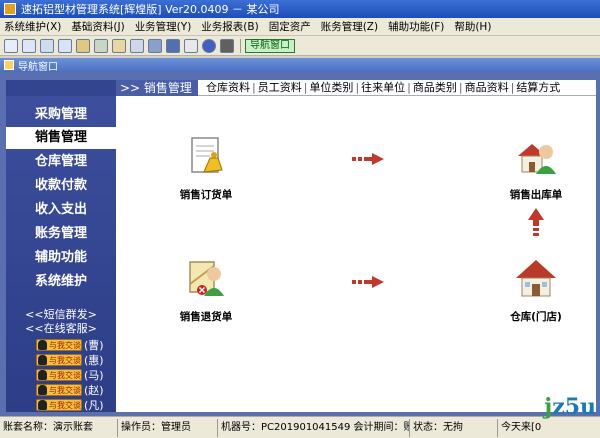  What do you see at coordinates (300, 46) in the screenshot?
I see `toolbar: 导航窗口` at bounding box center [300, 46].